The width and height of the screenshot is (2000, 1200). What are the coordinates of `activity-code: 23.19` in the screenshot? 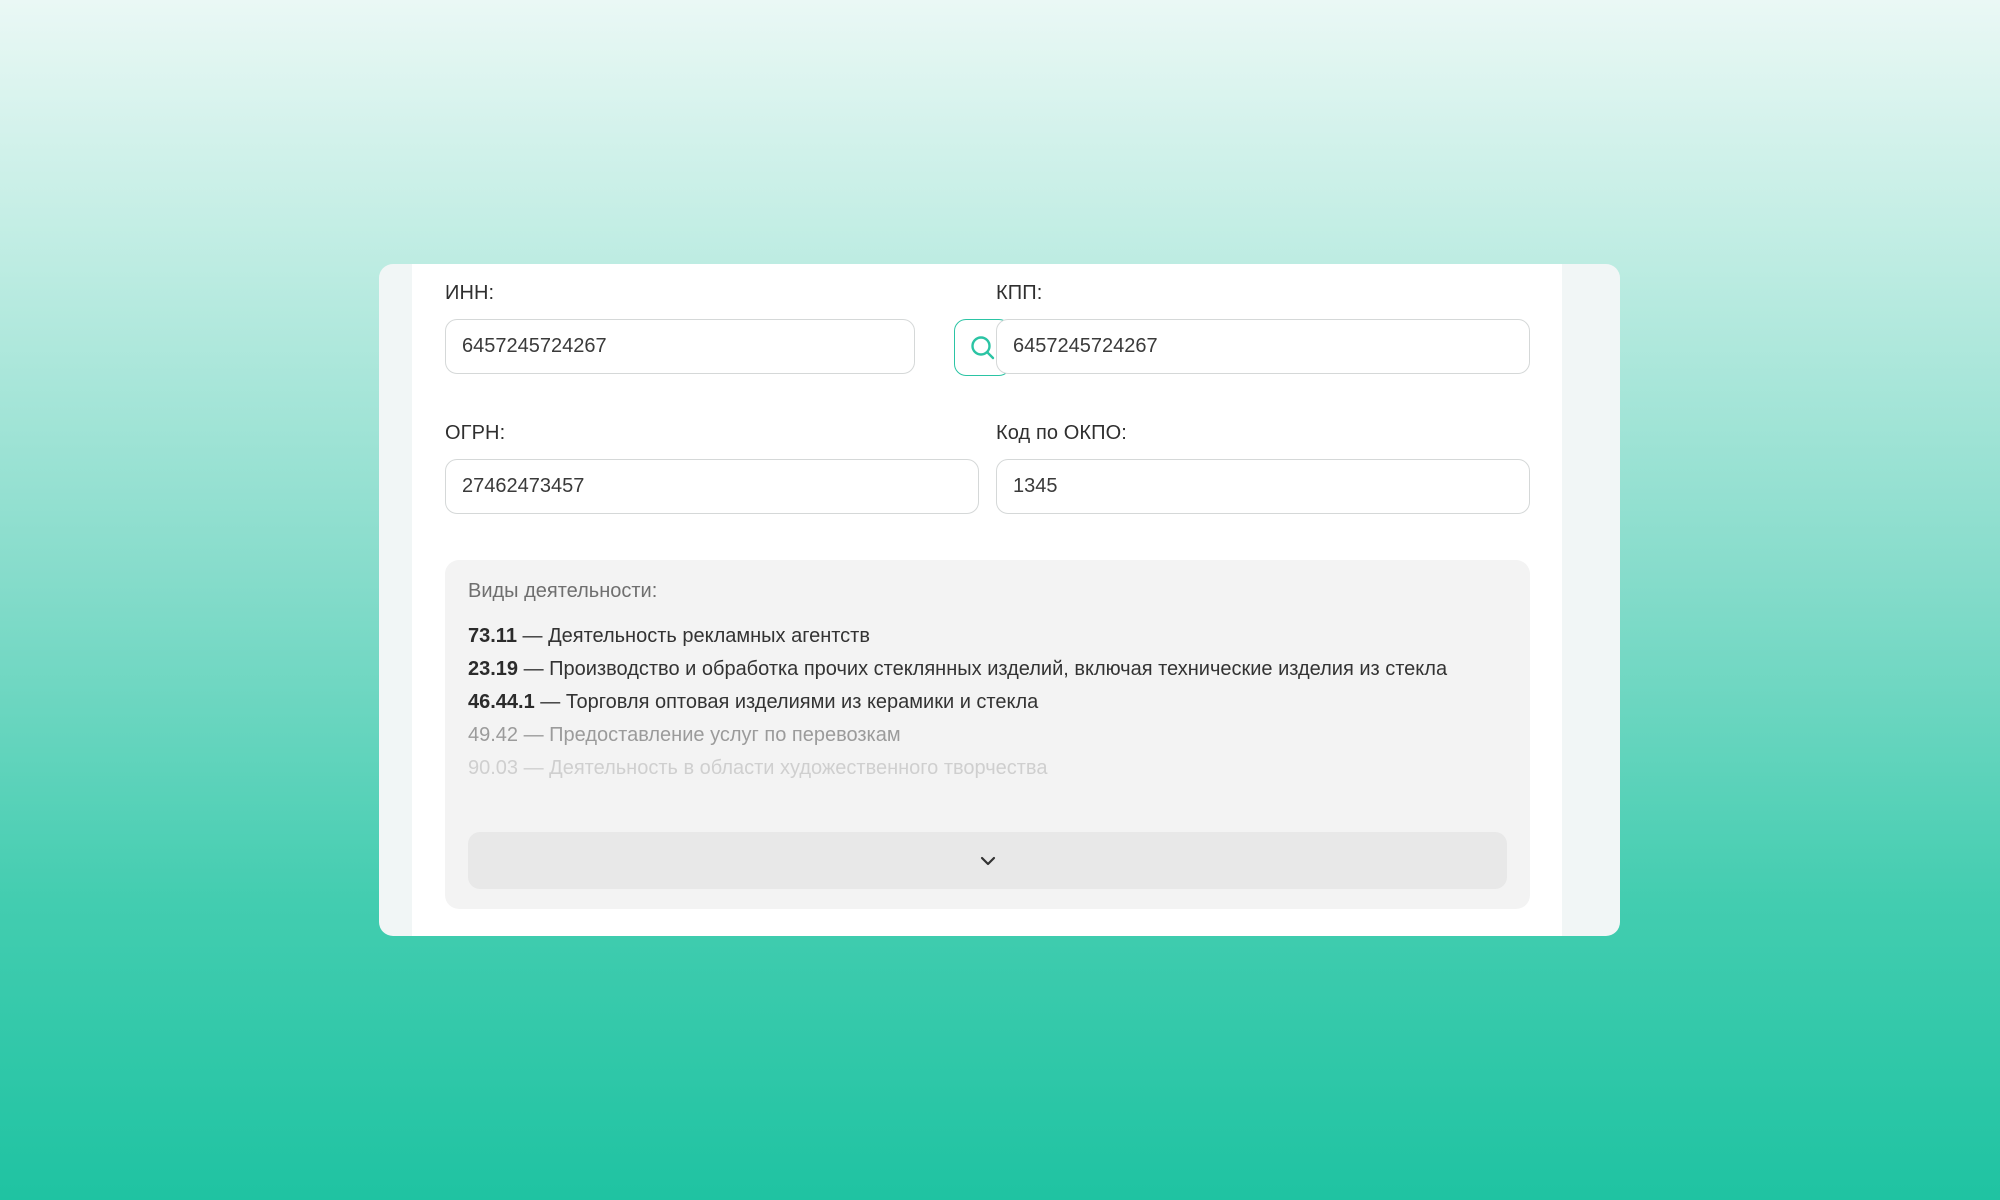 It's located at (493, 669).